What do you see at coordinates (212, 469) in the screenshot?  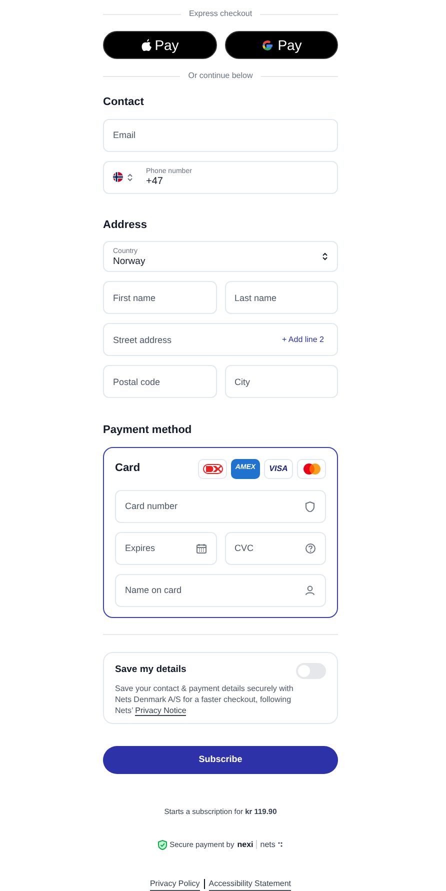 I see `dankort-icon` at bounding box center [212, 469].